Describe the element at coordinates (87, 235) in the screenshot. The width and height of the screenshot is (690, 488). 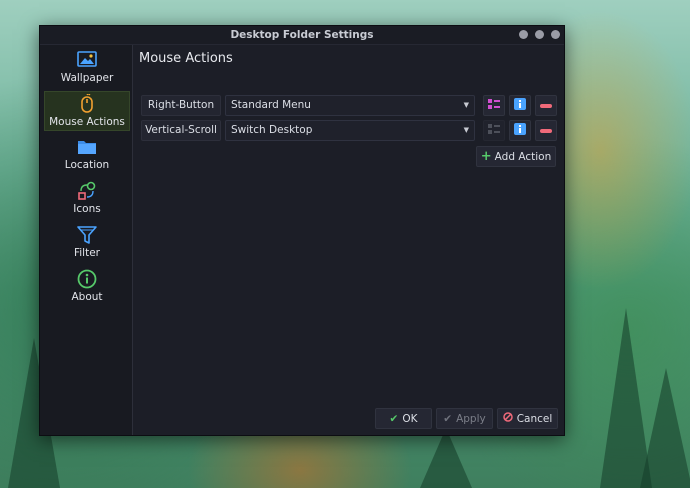
I see `filter-icon` at that location.